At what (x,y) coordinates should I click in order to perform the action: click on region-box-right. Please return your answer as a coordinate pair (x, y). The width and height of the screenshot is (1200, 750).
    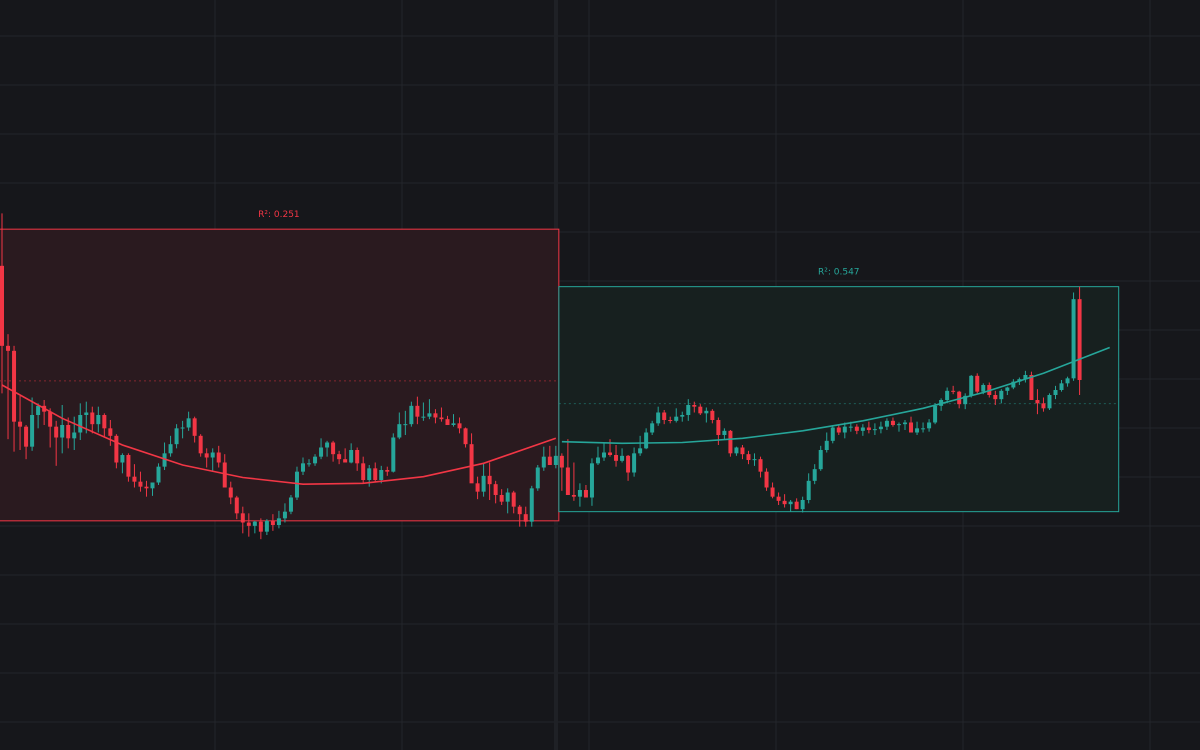
    Looking at the image, I should click on (839, 399).